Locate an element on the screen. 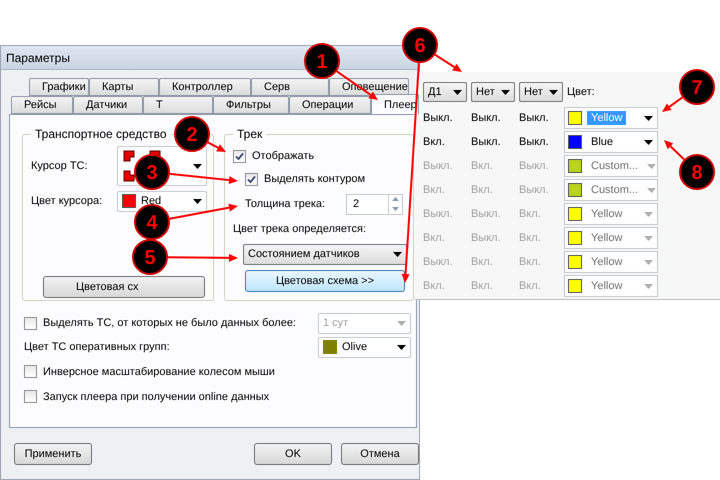  checkbox-label: Выделять контуром is located at coordinates (315, 179).